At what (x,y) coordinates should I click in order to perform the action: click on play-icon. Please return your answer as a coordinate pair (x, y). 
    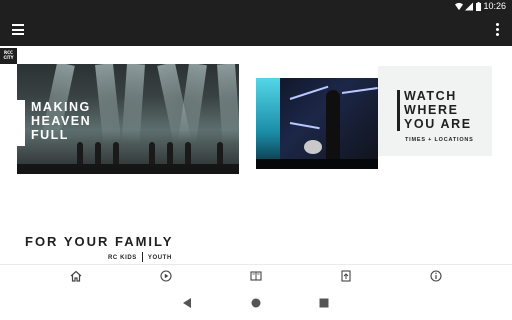
    Looking at the image, I should click on (166, 276).